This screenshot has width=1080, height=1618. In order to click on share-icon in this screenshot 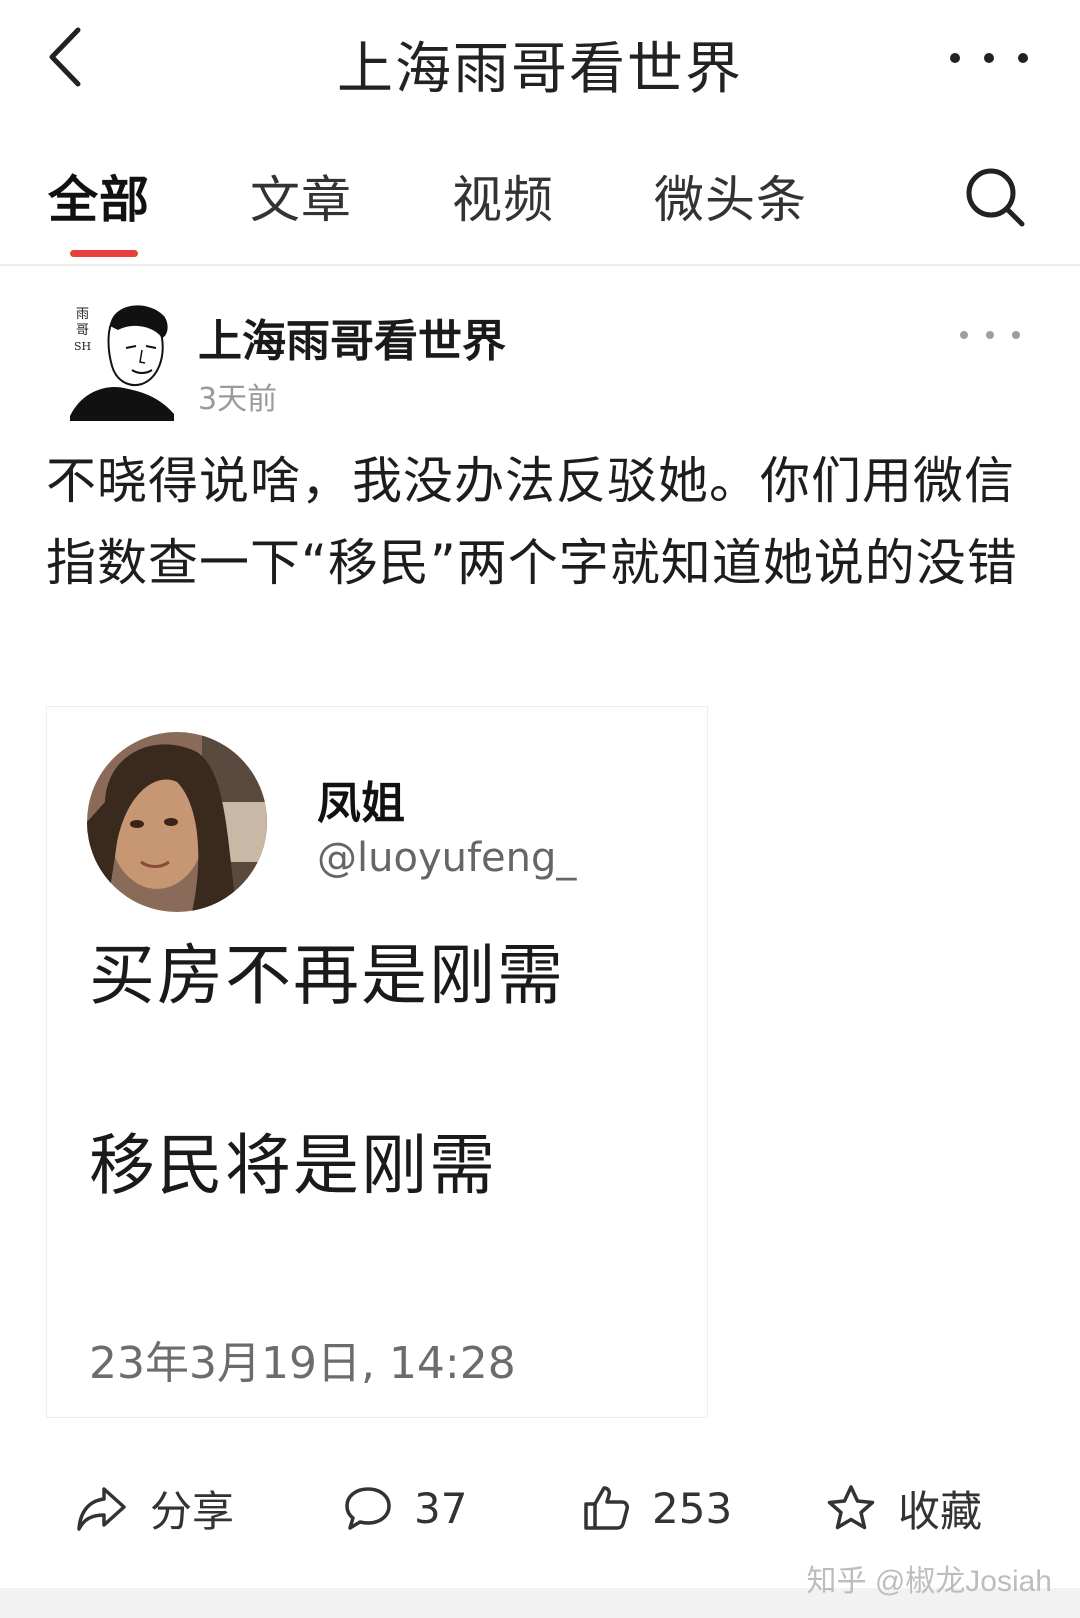, I will do `click(101, 1509)`.